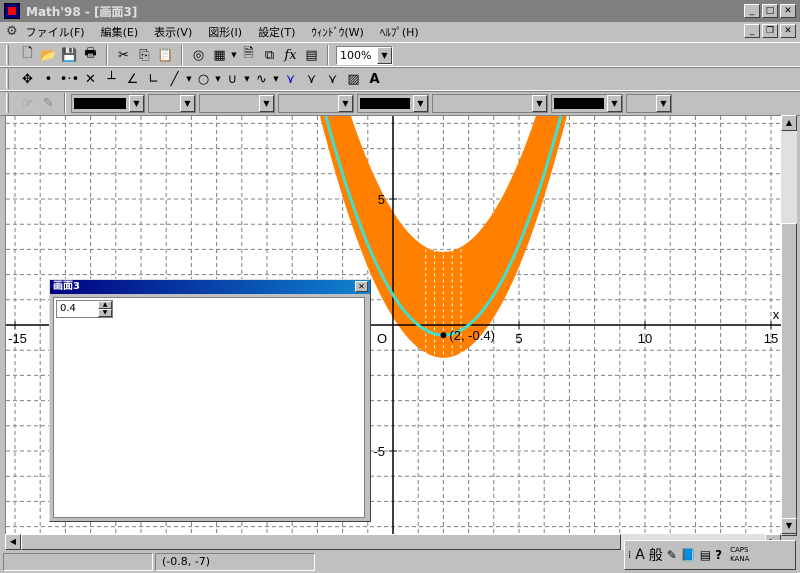 The image size is (800, 573). I want to click on ime-grip-icon: ⁞, so click(629, 555).